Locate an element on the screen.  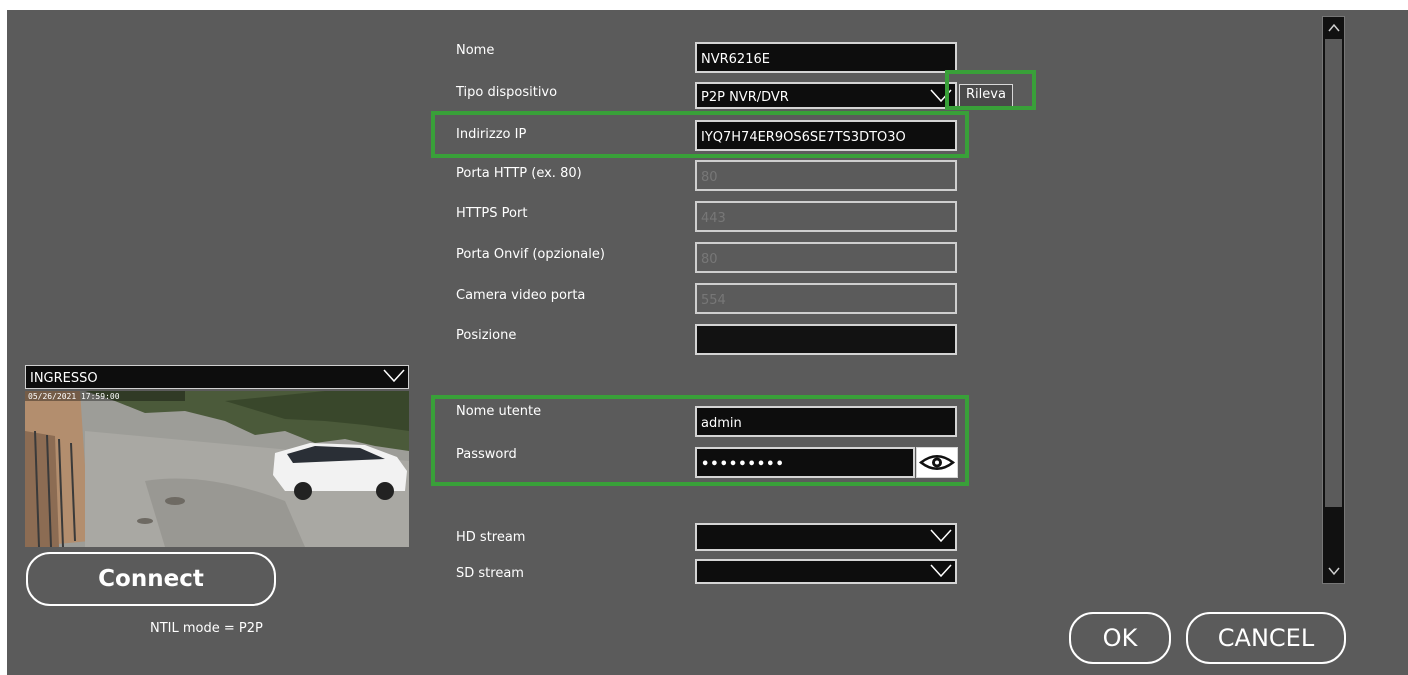
position-label: Posizione is located at coordinates (486, 335).